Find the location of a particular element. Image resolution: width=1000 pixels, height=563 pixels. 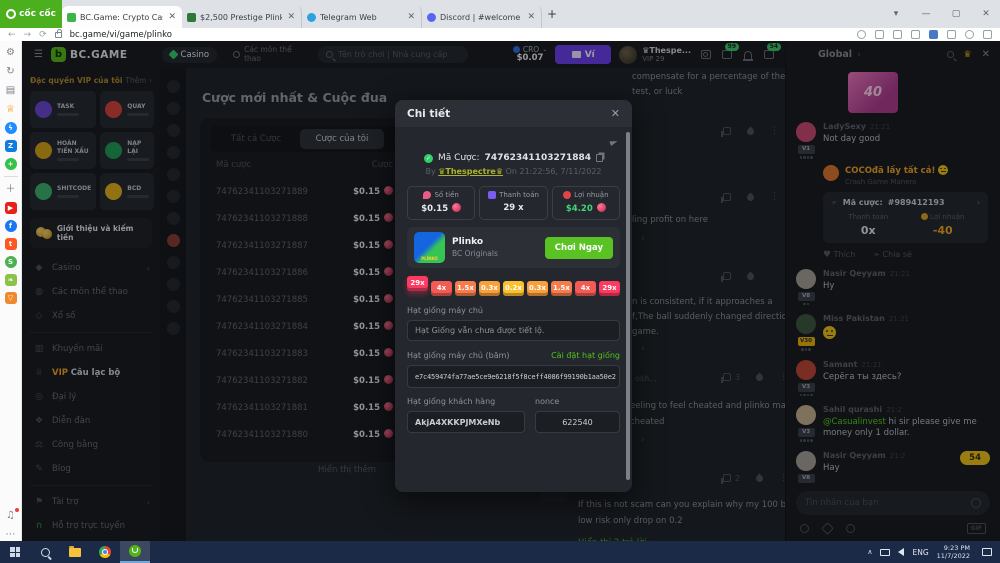

tab-search-icon: ▾ is located at coordinates (896, 14).